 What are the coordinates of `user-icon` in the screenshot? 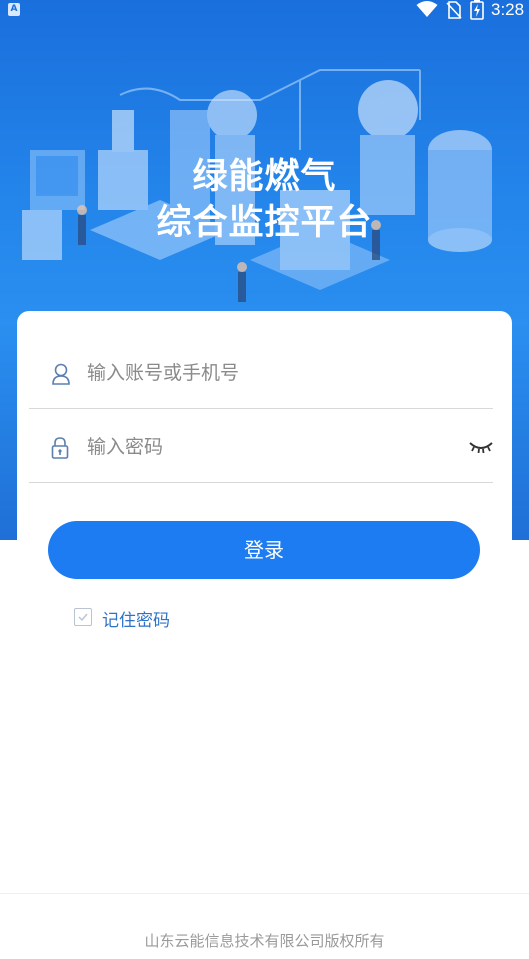 It's located at (61, 374).